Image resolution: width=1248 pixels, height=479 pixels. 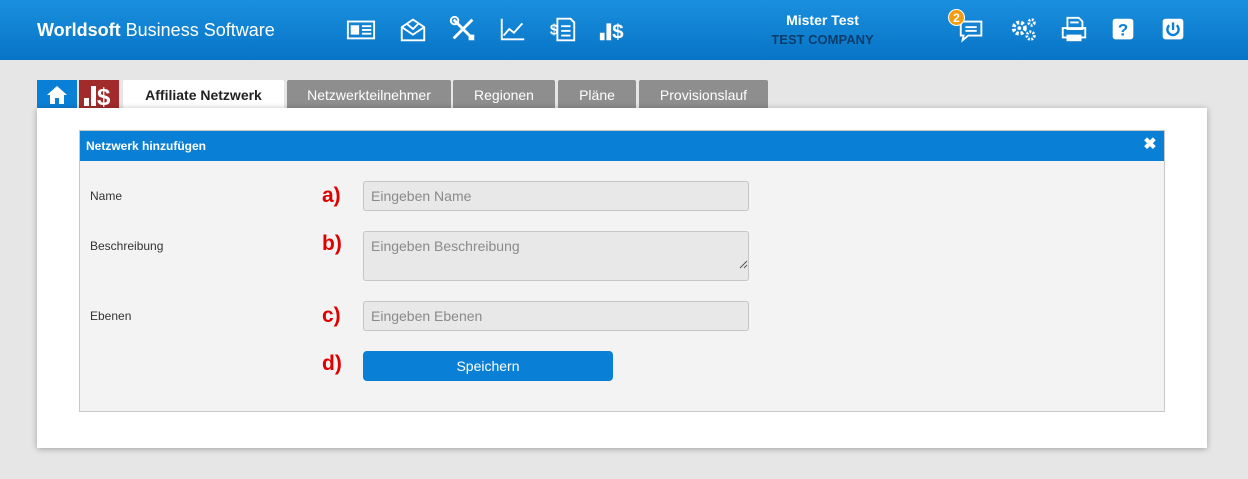 What do you see at coordinates (1024, 29) in the screenshot?
I see `settings-gears-icon` at bounding box center [1024, 29].